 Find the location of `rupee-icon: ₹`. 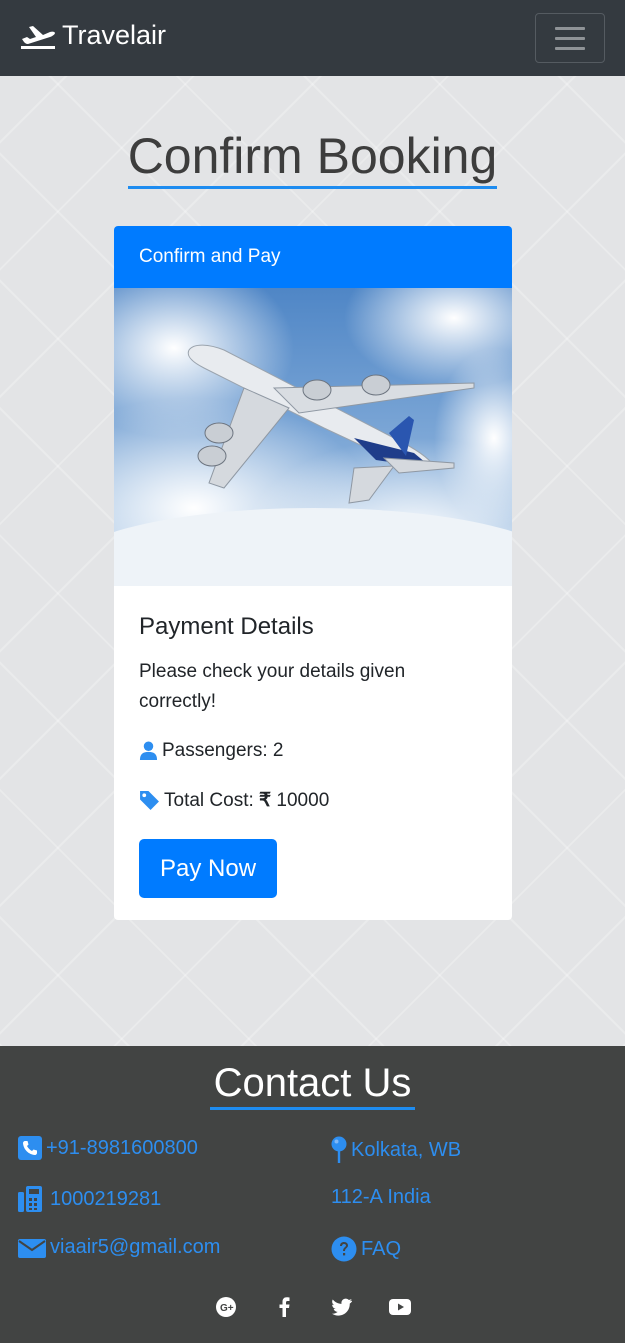

rupee-icon: ₹ is located at coordinates (265, 800).